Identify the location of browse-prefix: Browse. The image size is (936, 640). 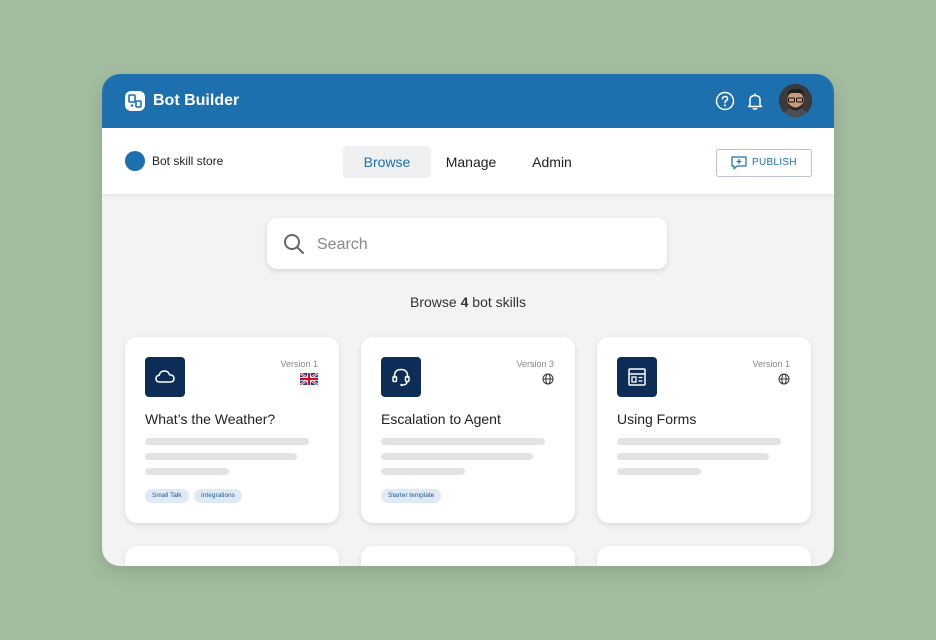
(433, 302).